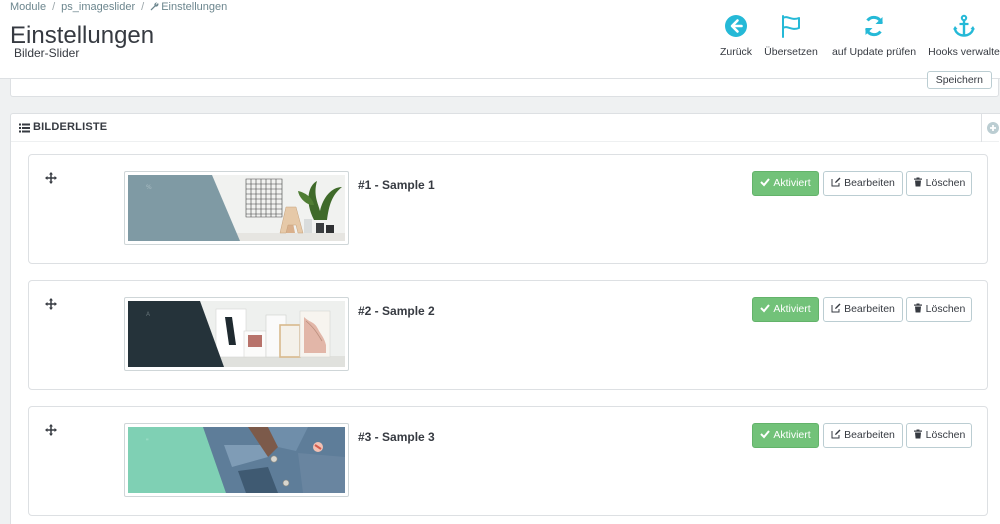 The width and height of the screenshot is (1000, 524). Describe the element at coordinates (964, 52) in the screenshot. I see `manage-hooks-label: Hooks verwalte` at that location.